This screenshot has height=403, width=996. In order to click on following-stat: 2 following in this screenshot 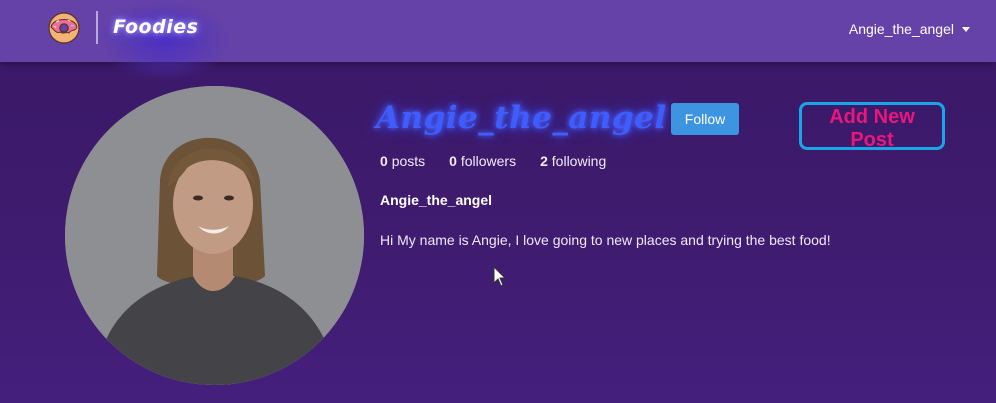, I will do `click(573, 161)`.